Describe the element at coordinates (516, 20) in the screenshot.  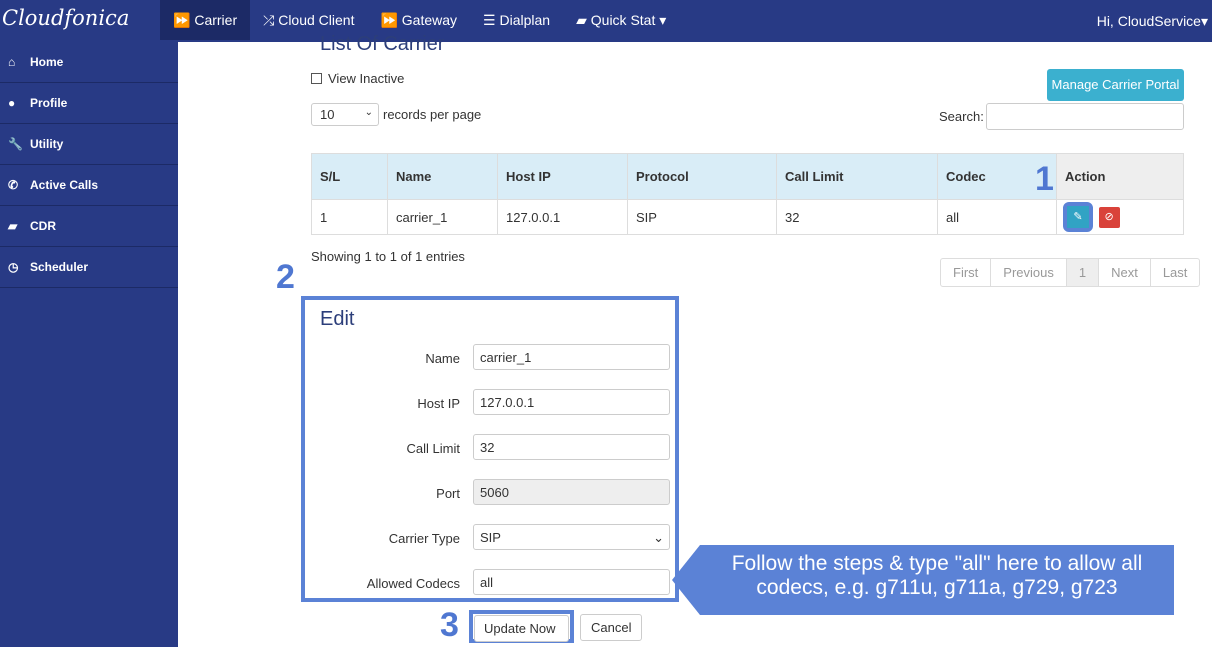
I see `nav-dialplan: ☰ Dialplan` at that location.